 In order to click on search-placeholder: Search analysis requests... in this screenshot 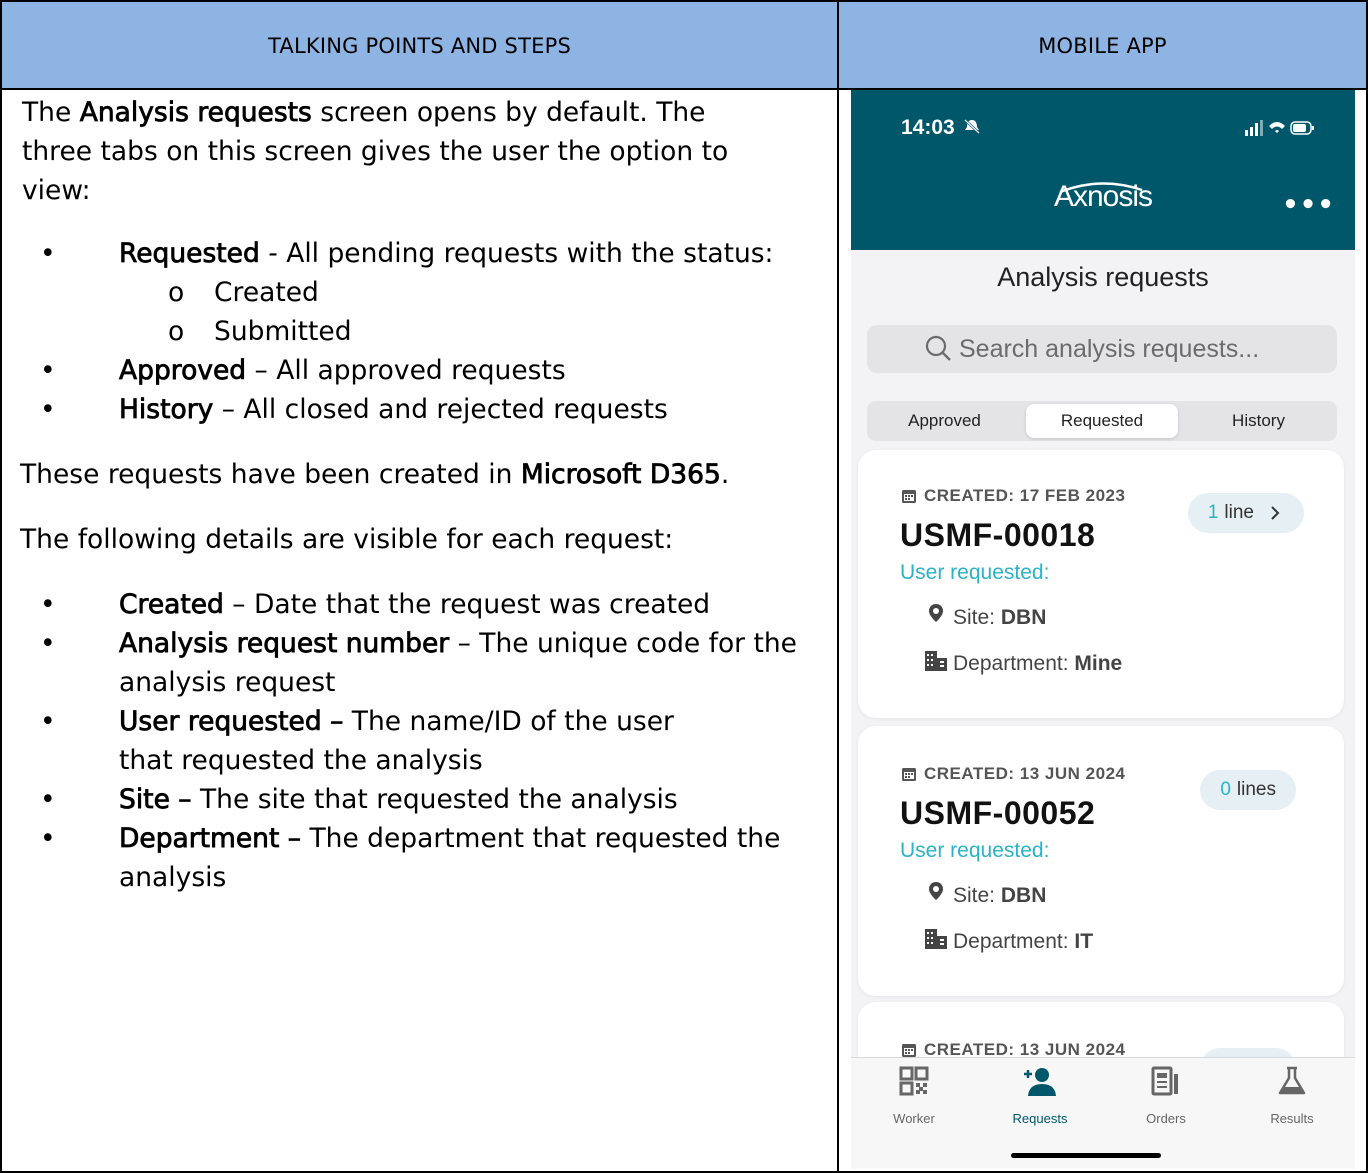, I will do `click(1109, 348)`.